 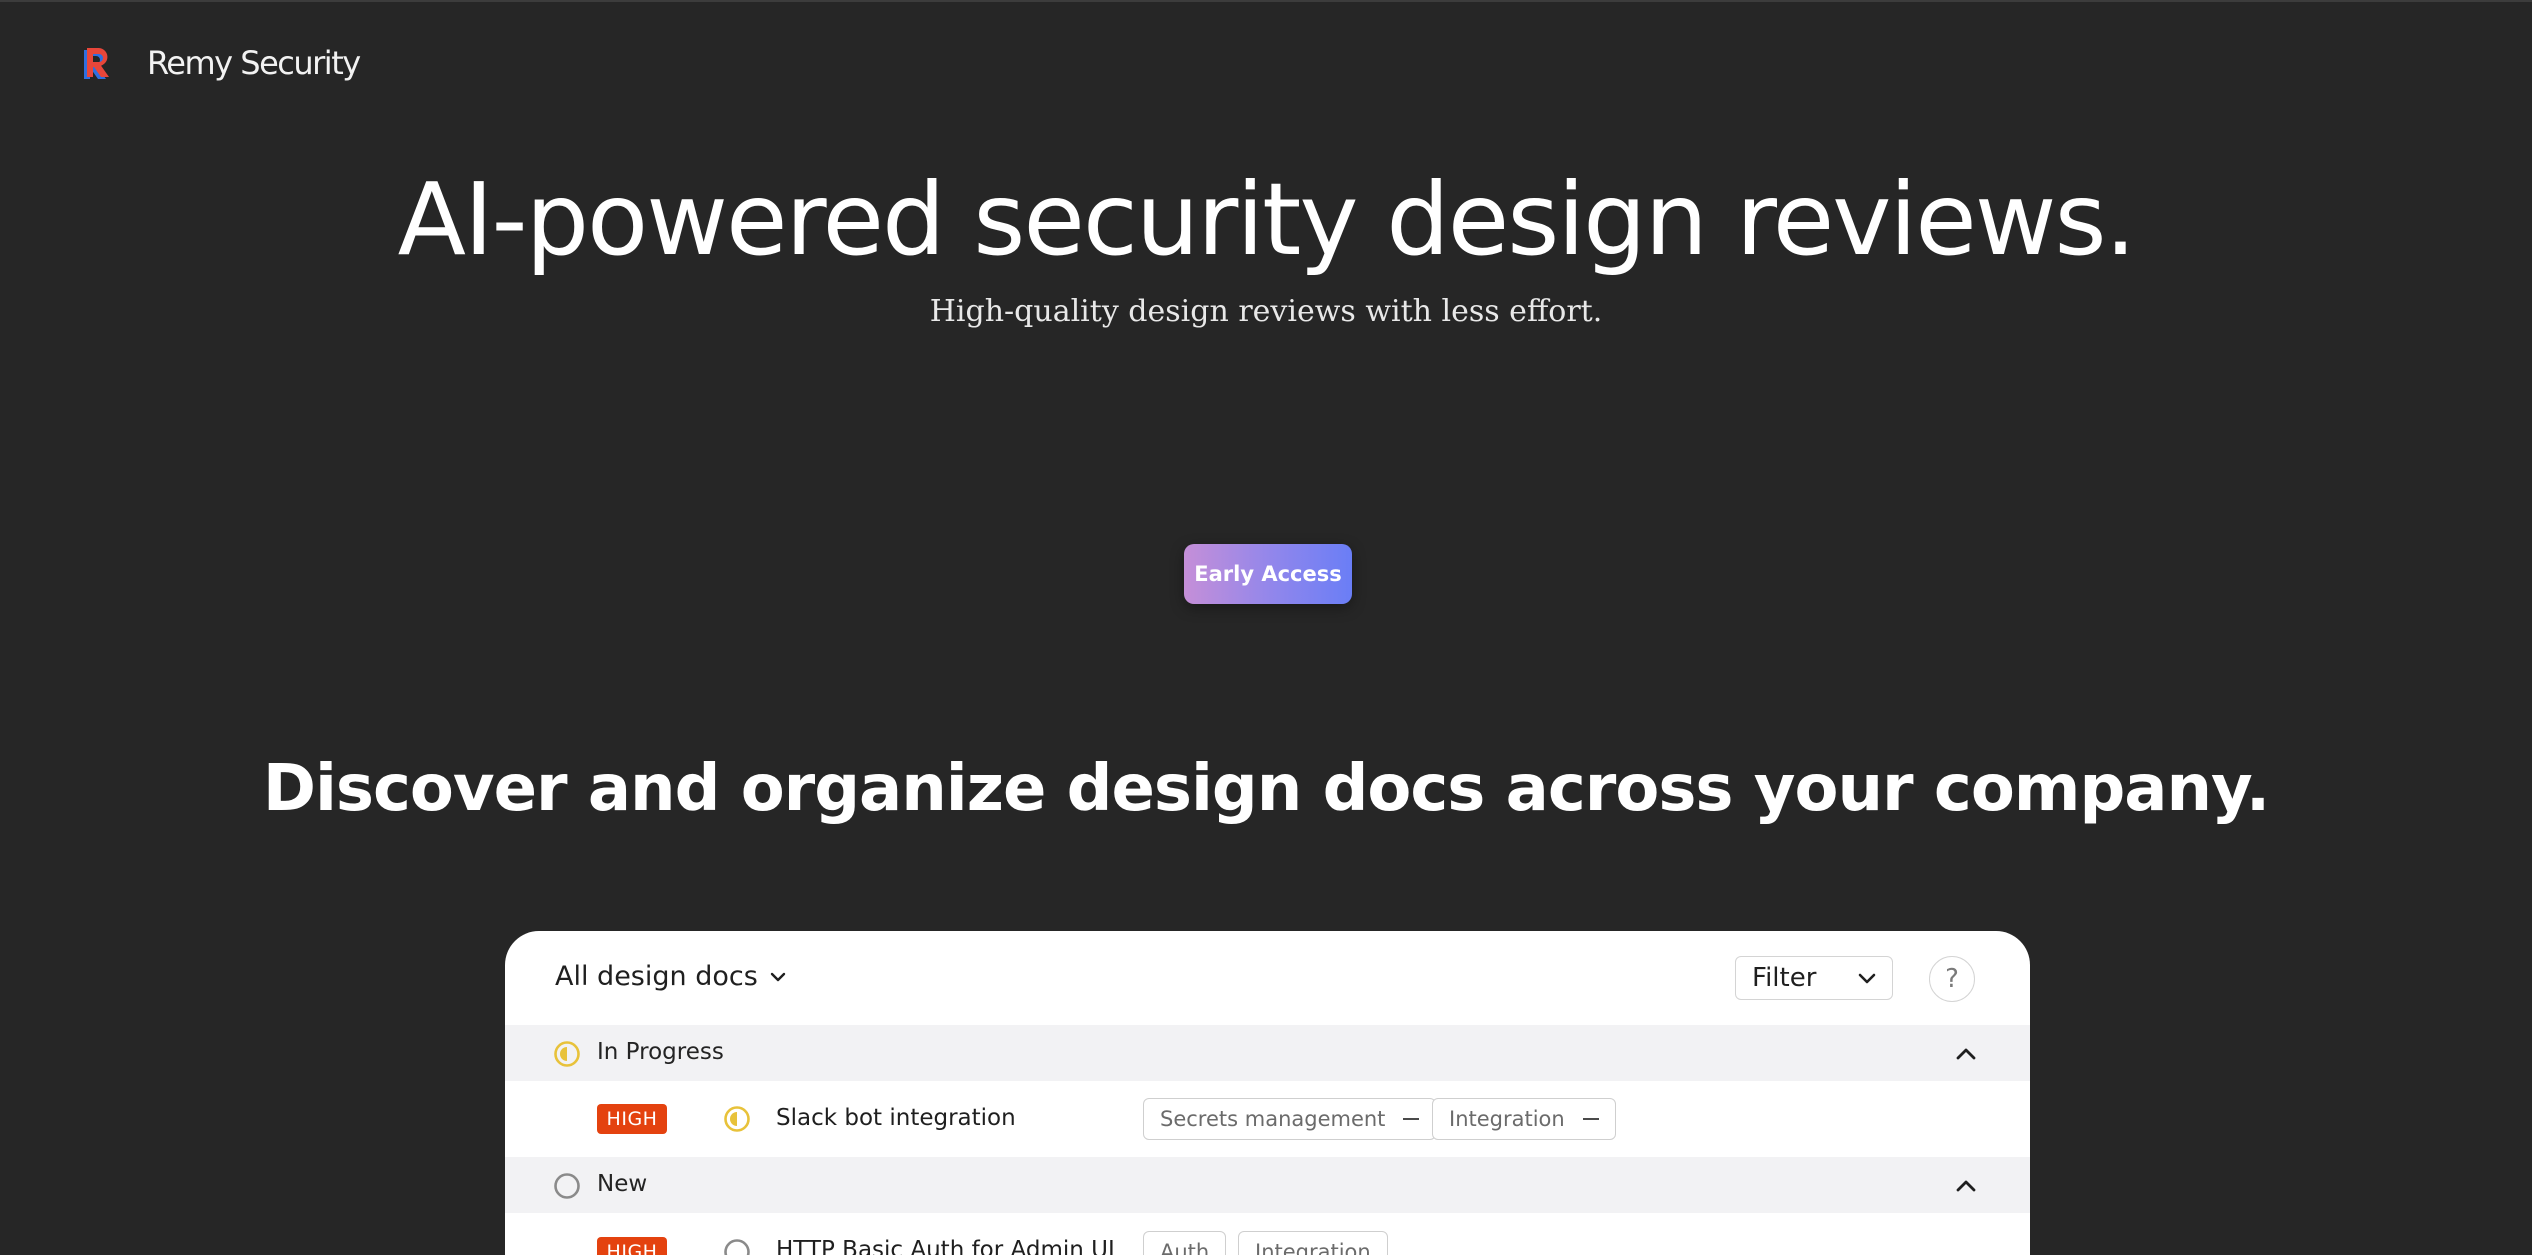 What do you see at coordinates (1267, 1185) in the screenshot?
I see `group-header-new: New` at bounding box center [1267, 1185].